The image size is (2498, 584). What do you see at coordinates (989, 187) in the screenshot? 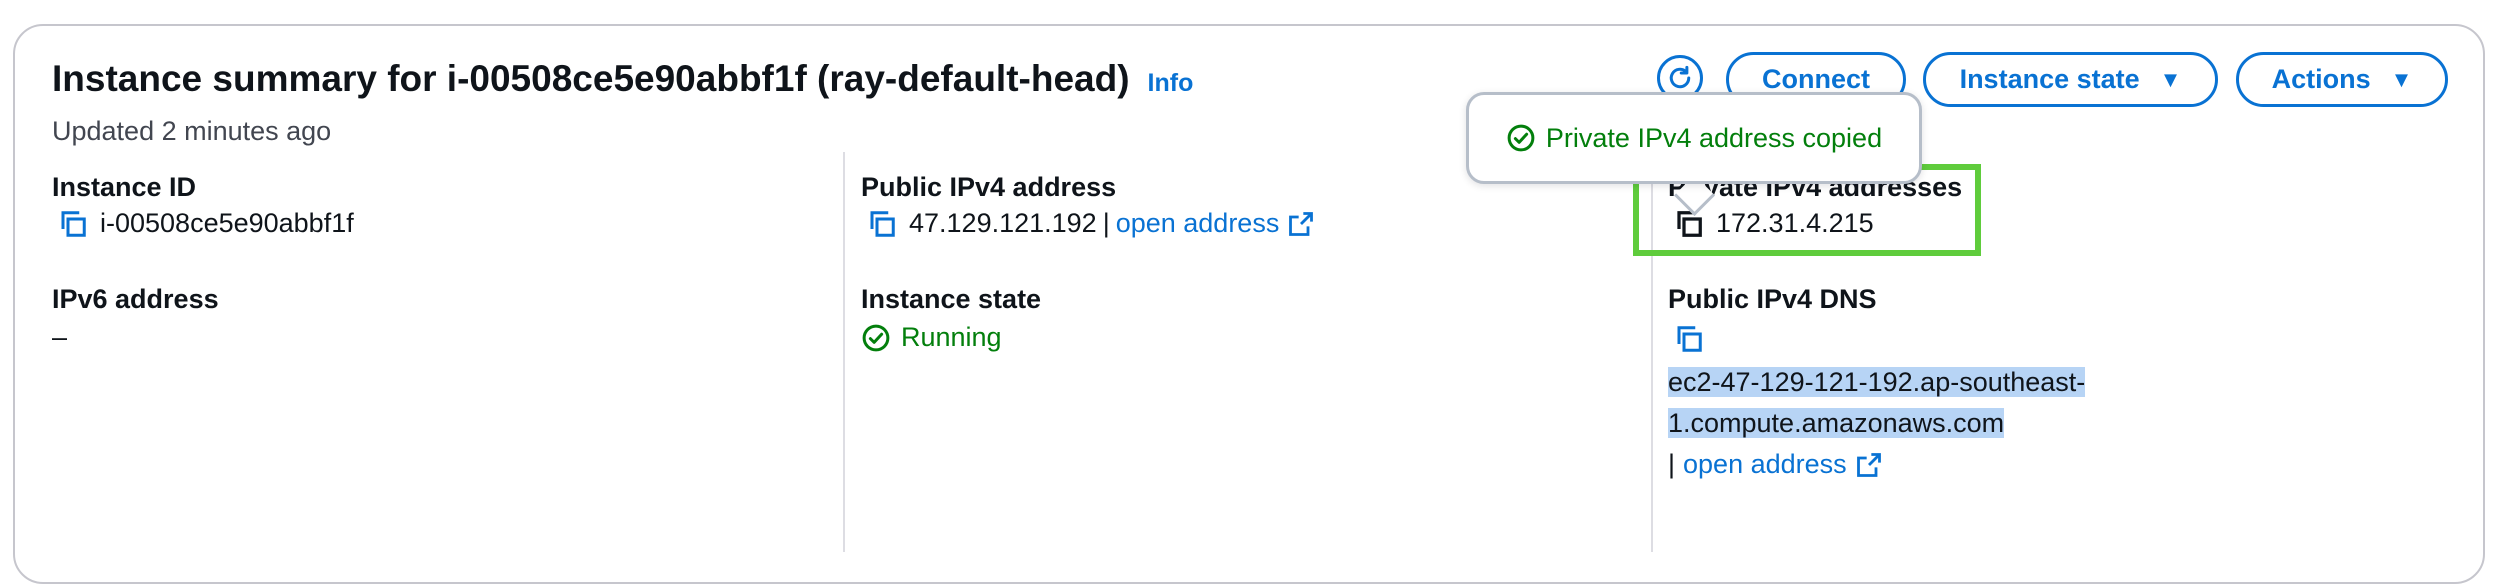
I see `public-ipv4-label: Public IPv4 address` at bounding box center [989, 187].